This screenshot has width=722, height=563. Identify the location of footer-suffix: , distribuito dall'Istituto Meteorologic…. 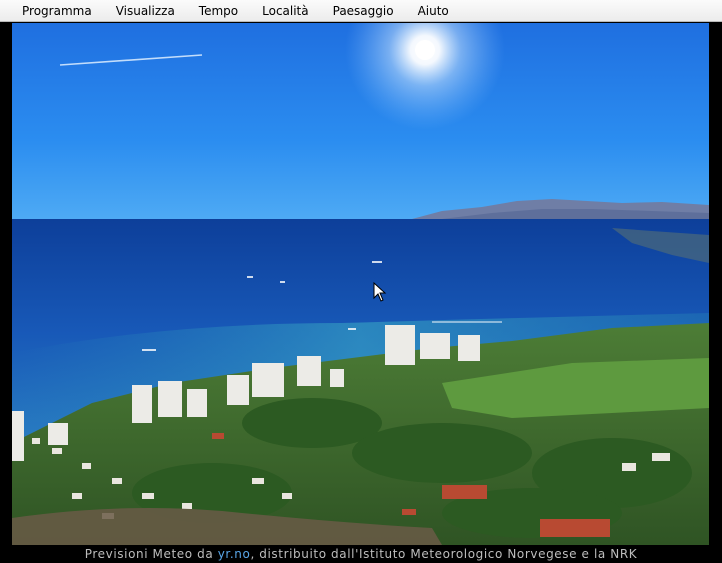
(444, 554).